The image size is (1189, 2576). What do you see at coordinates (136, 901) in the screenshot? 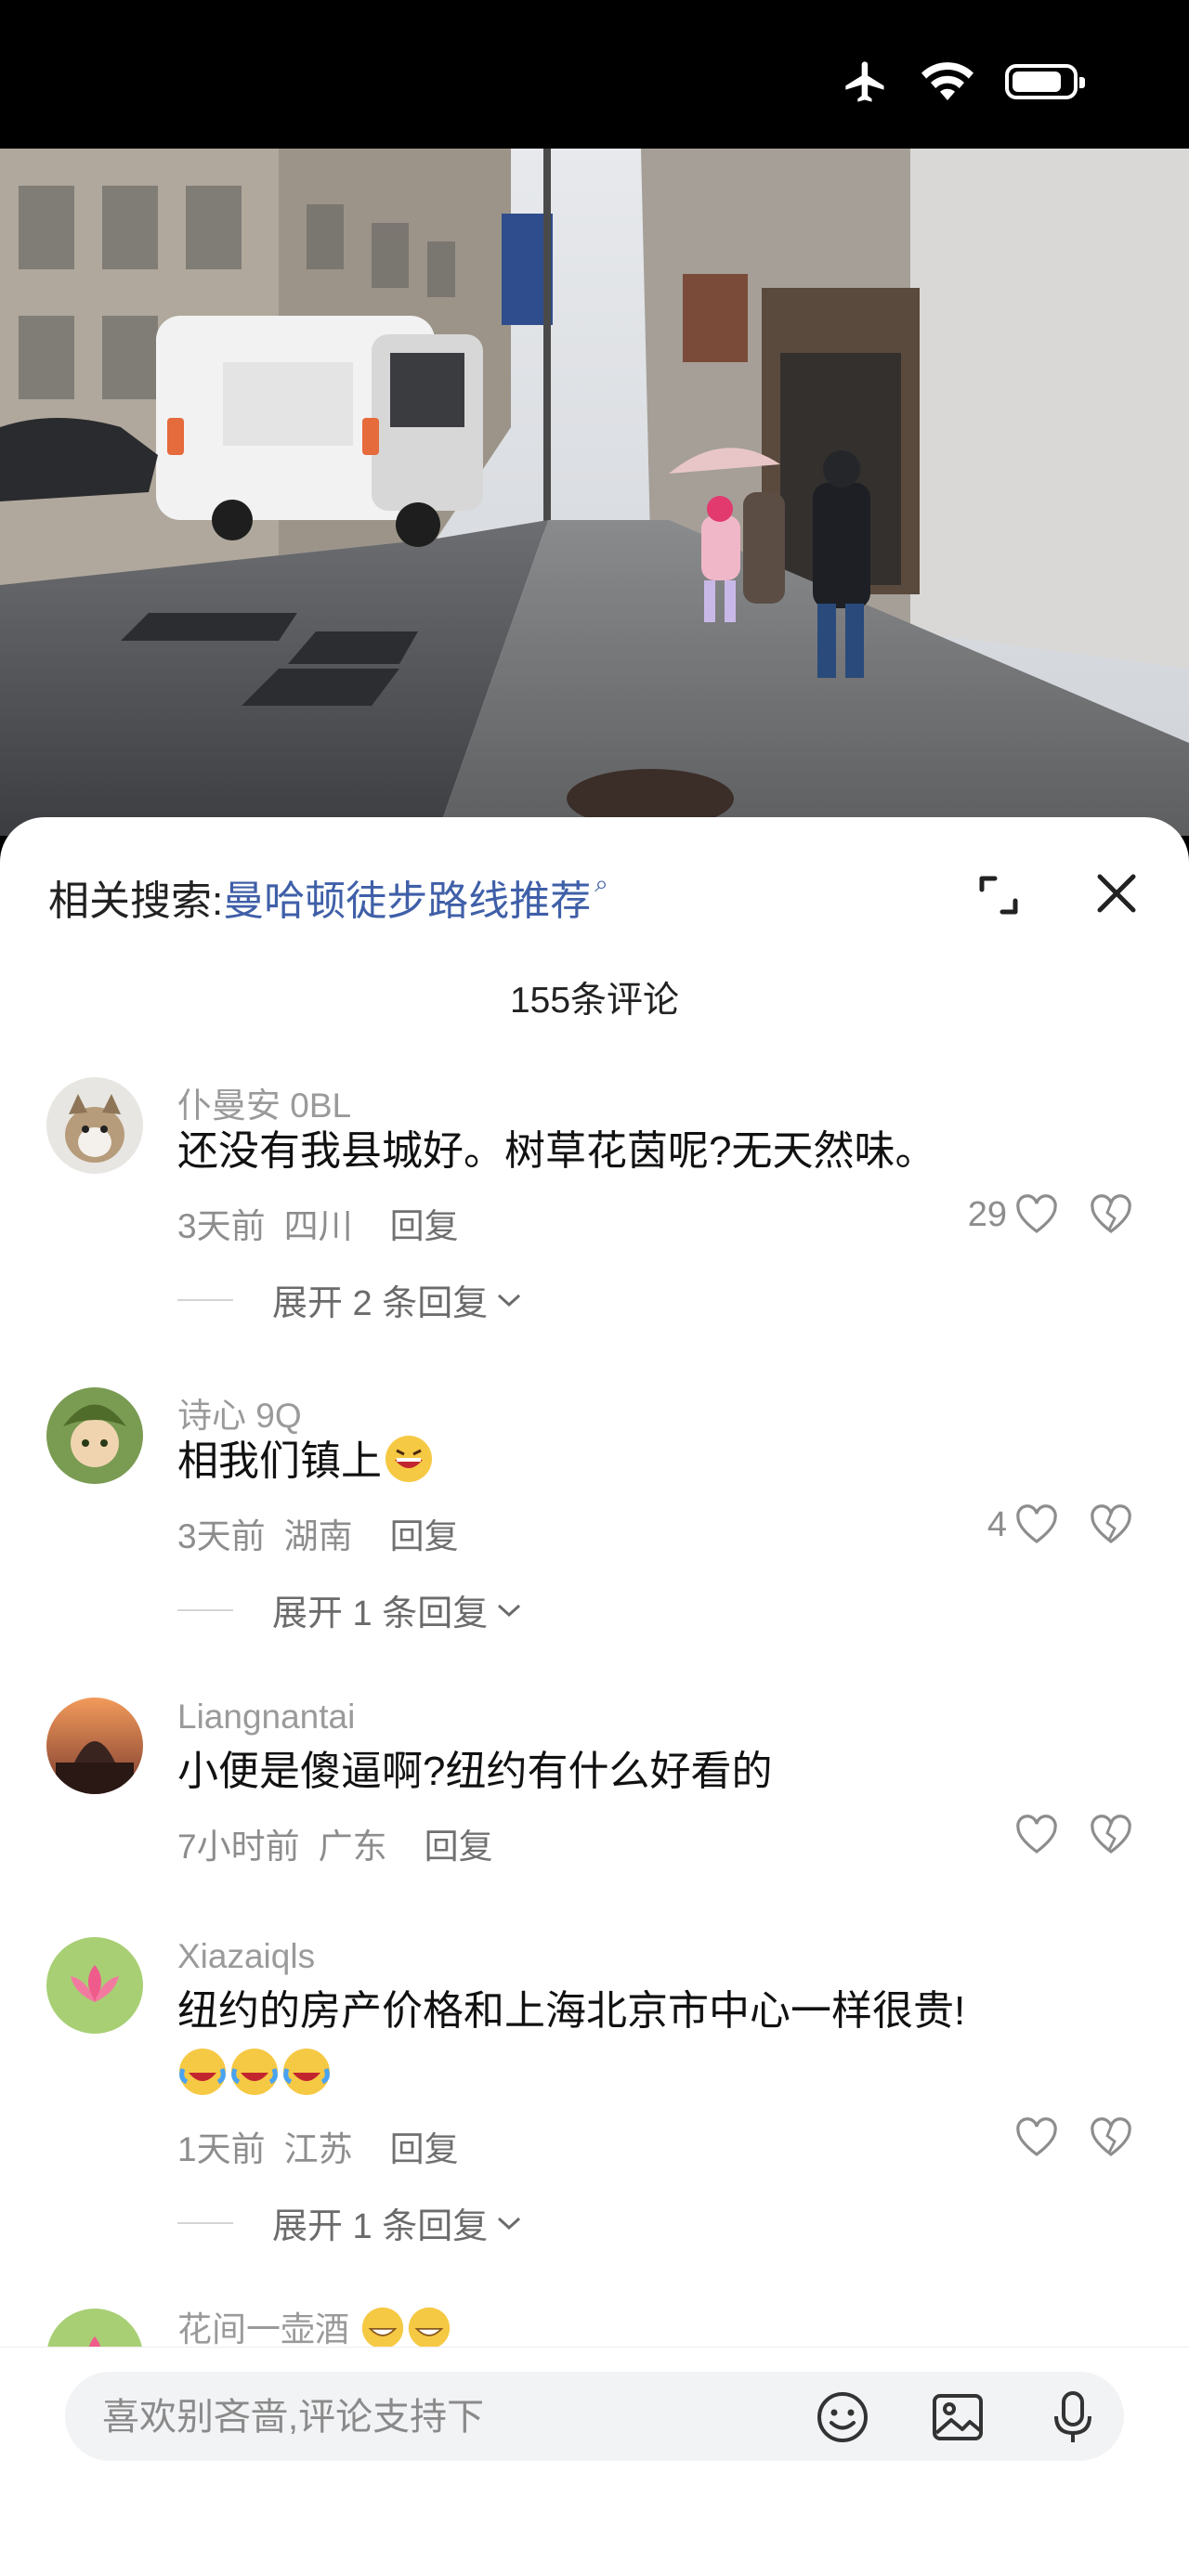
I see `related-search-label: 相关搜索:` at bounding box center [136, 901].